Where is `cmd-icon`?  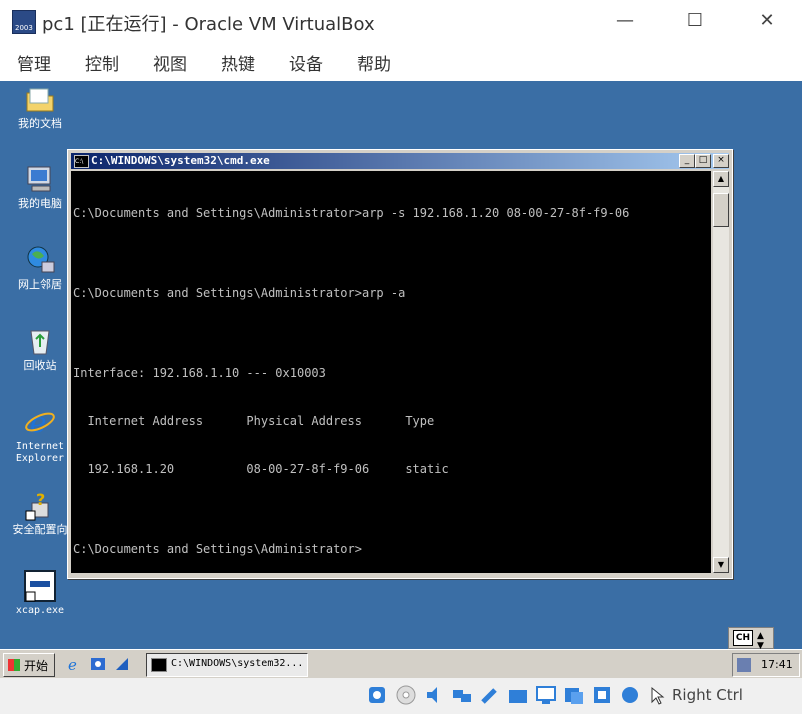
cmd-icon is located at coordinates (159, 665).